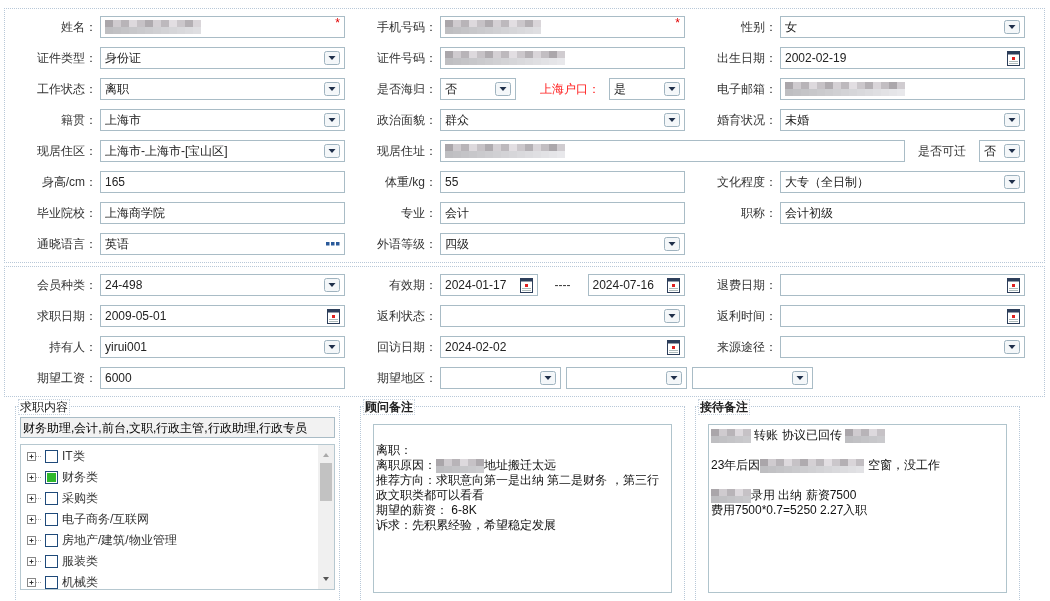  Describe the element at coordinates (66, 244) in the screenshot. I see `field-label: 通晓语言：` at that location.